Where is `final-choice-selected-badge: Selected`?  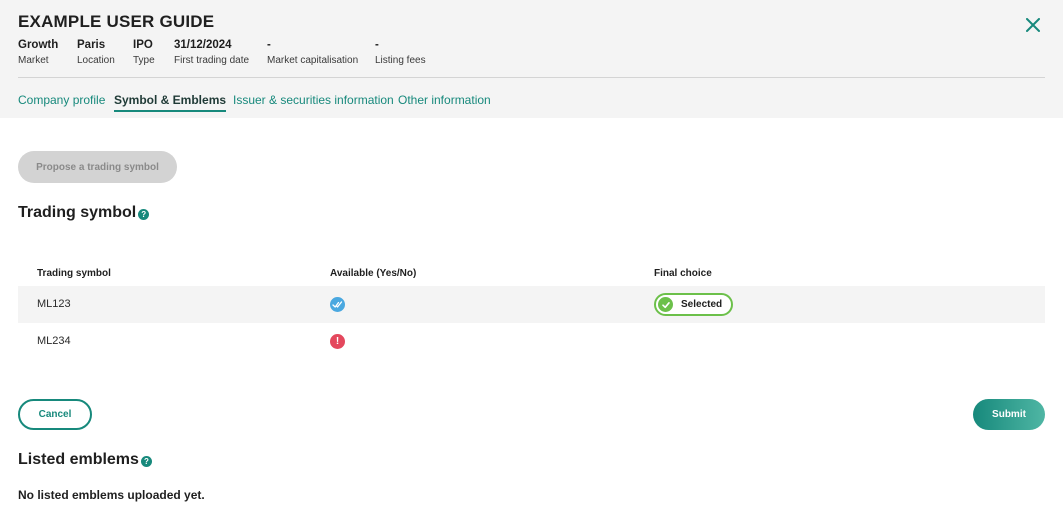
final-choice-selected-badge: Selected is located at coordinates (693, 304).